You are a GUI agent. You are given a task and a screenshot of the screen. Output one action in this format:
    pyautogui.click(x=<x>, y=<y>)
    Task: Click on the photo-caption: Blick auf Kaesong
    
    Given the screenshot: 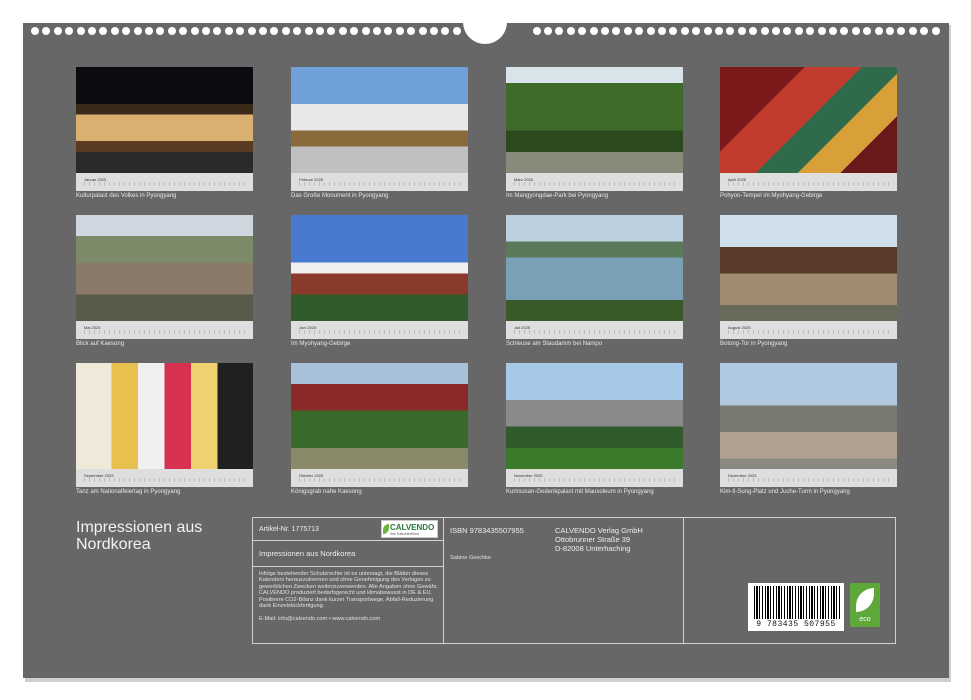 What is the action you would take?
    pyautogui.click(x=100, y=344)
    